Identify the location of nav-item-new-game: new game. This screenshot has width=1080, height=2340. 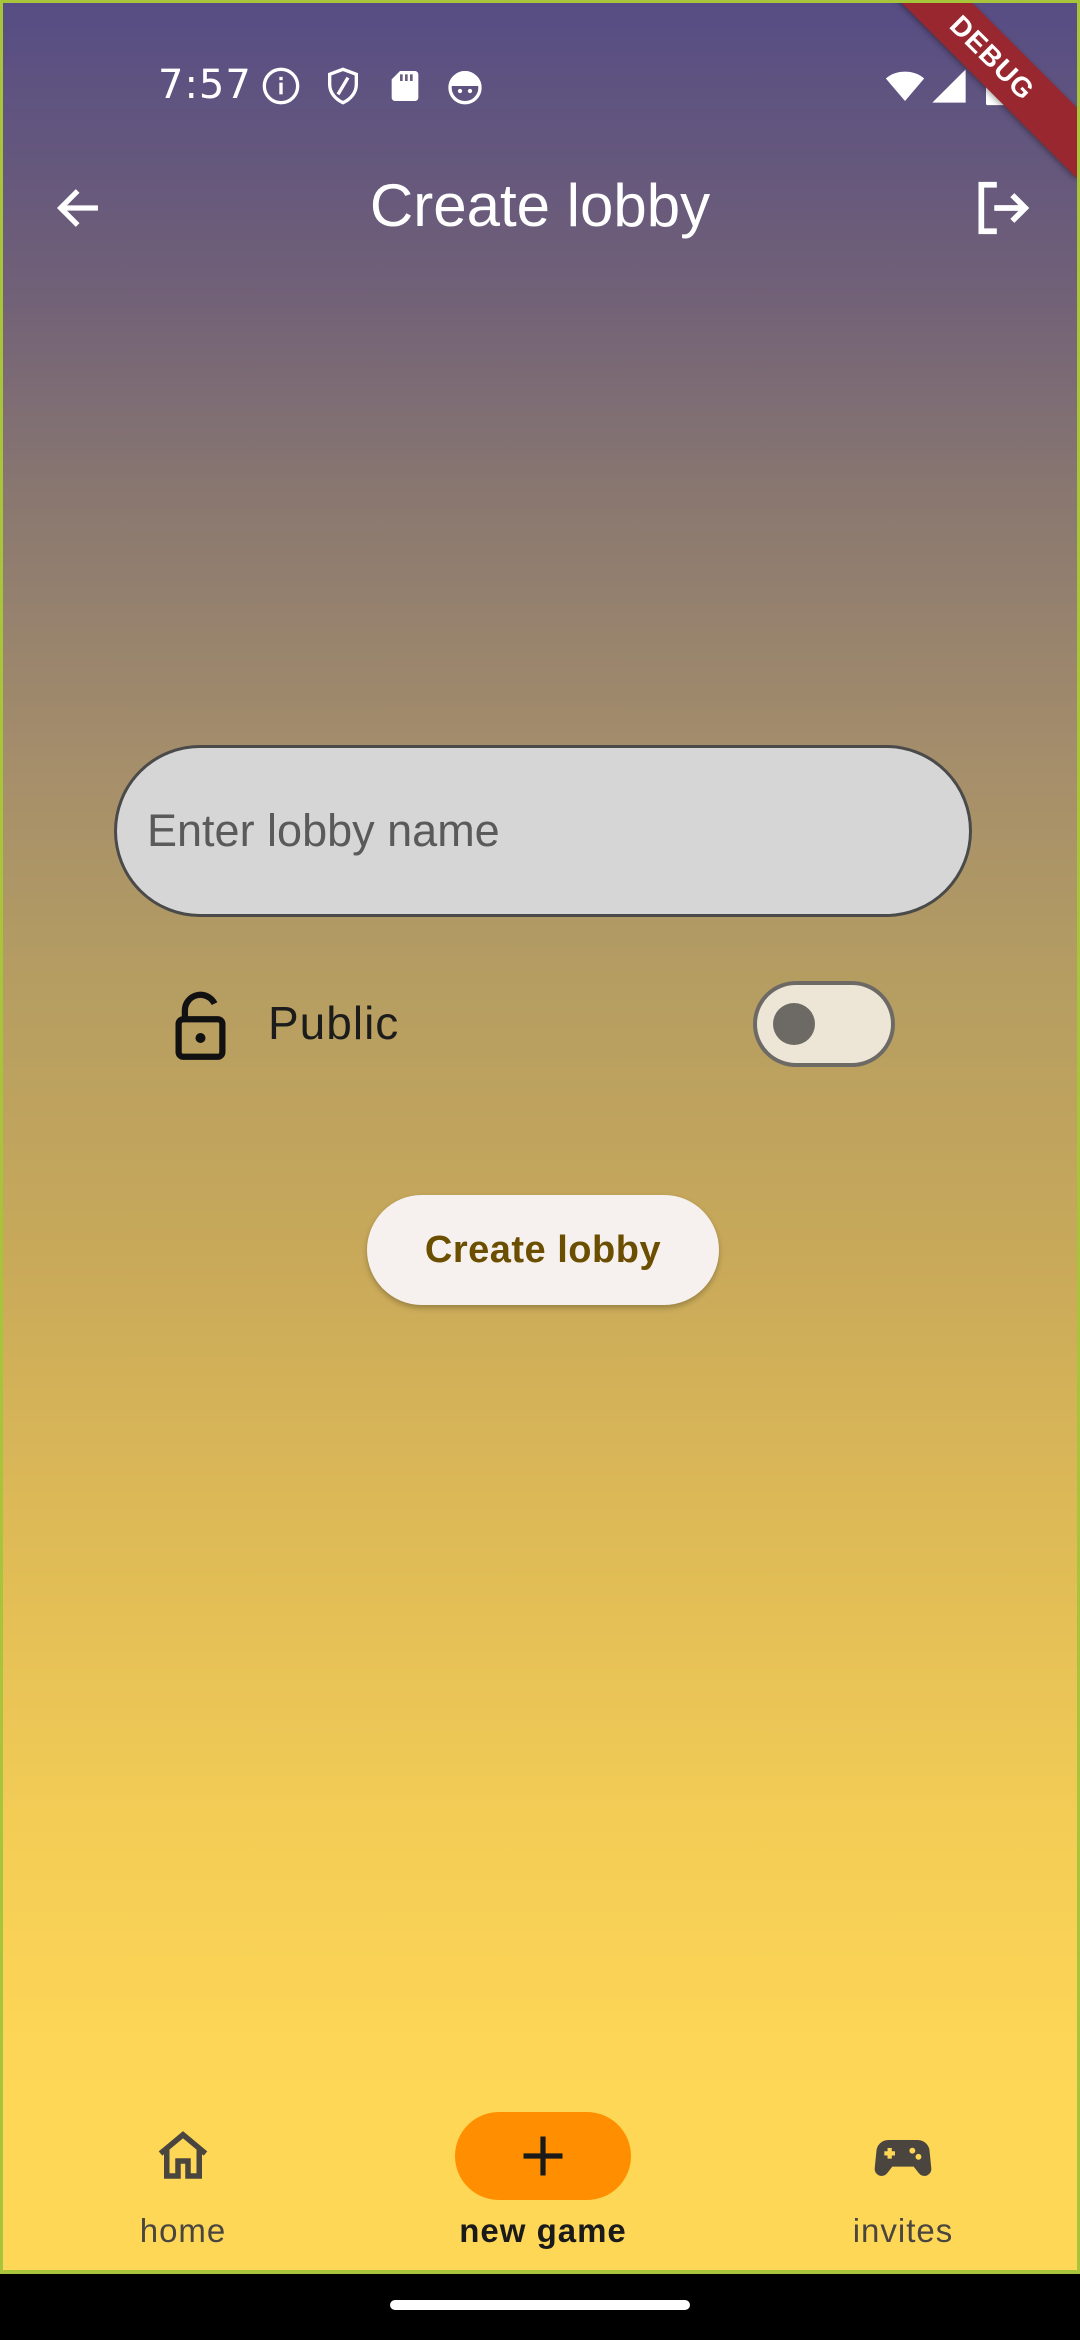
(543, 2170).